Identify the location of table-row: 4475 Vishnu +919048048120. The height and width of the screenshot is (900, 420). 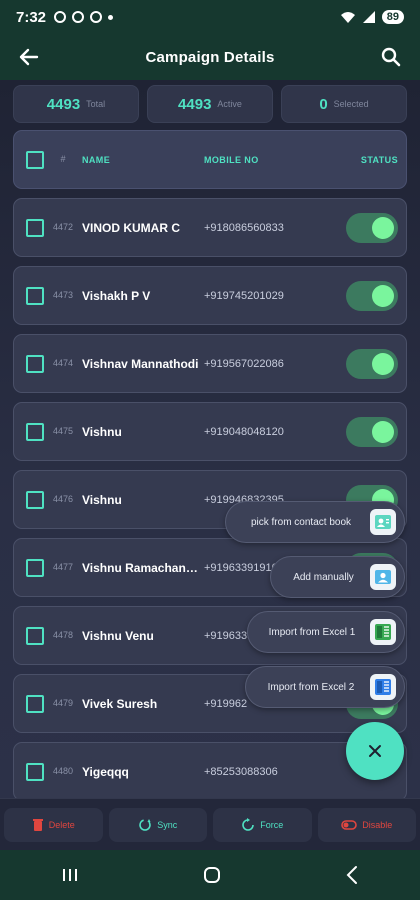
(210, 431).